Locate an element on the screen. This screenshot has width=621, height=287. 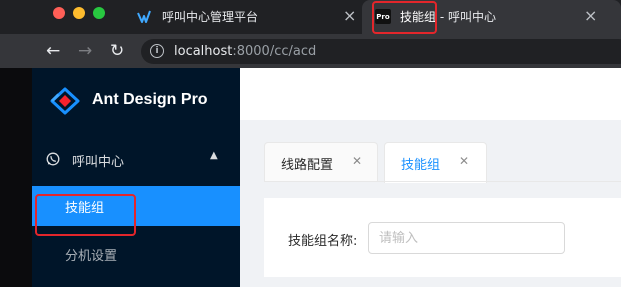
skill-group-name-label: 技能组名称: is located at coordinates (323, 241).